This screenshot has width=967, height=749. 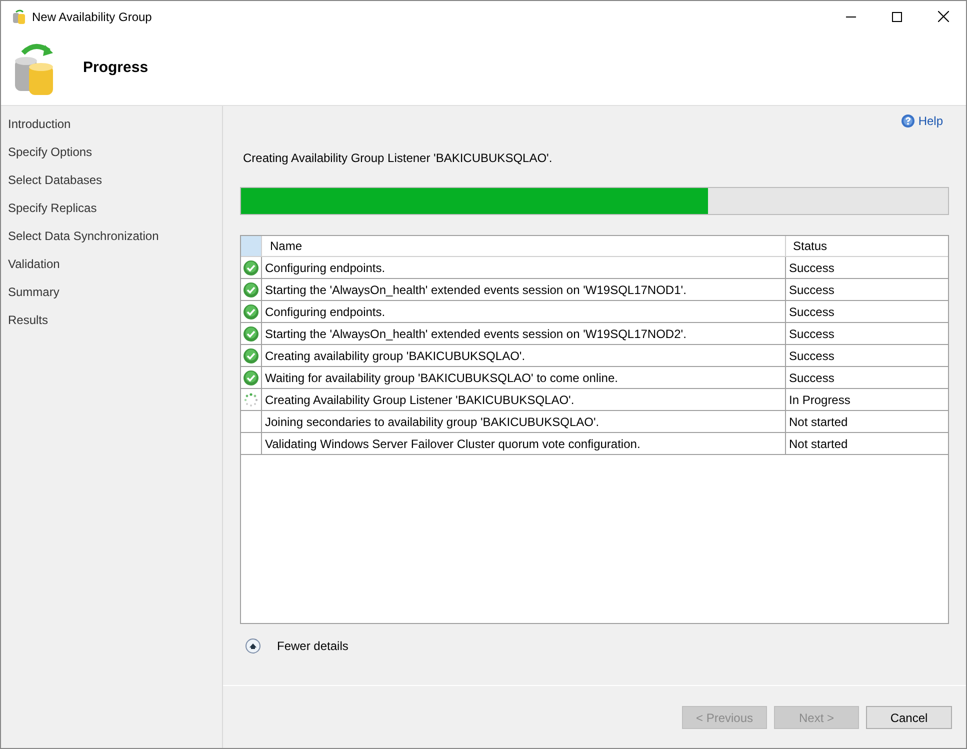 I want to click on sidebar-item: Introduction, so click(x=115, y=129).